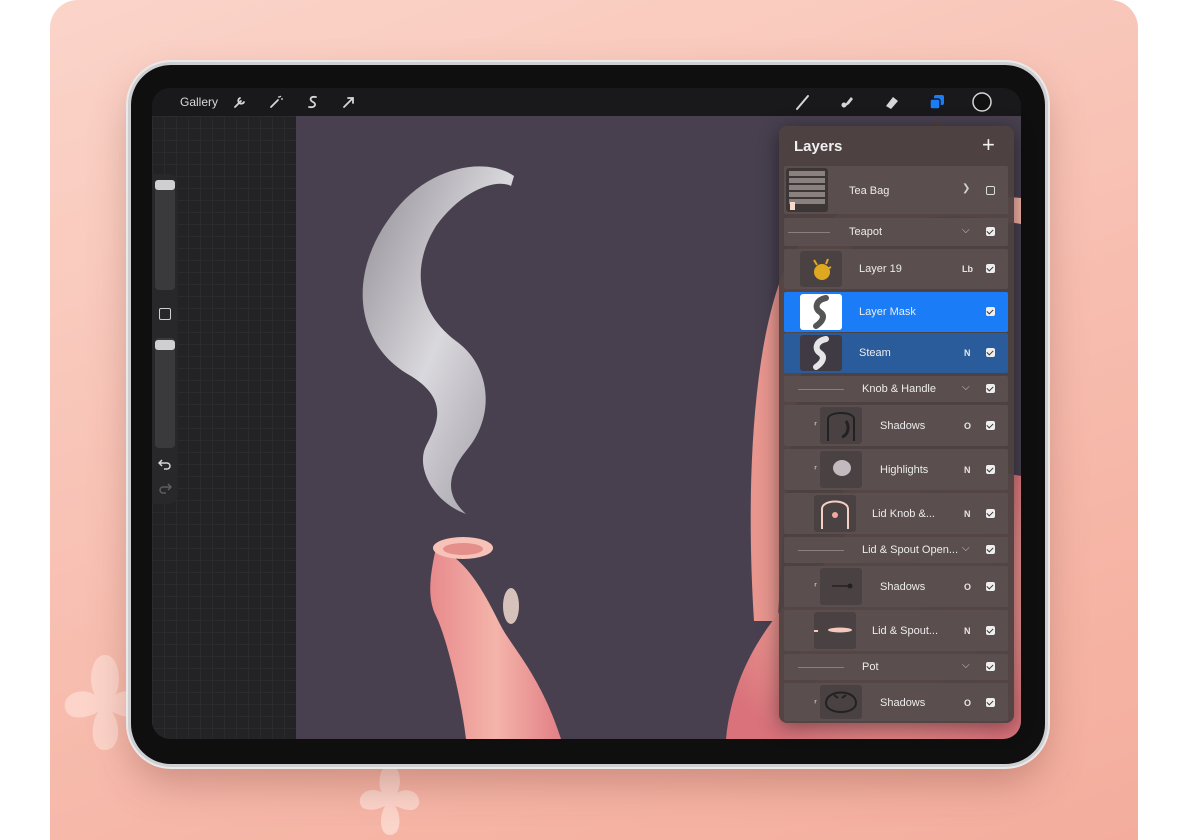 Image resolution: width=1200 pixels, height=840 pixels. Describe the element at coordinates (847, 102) in the screenshot. I see `smudge-icon` at that location.